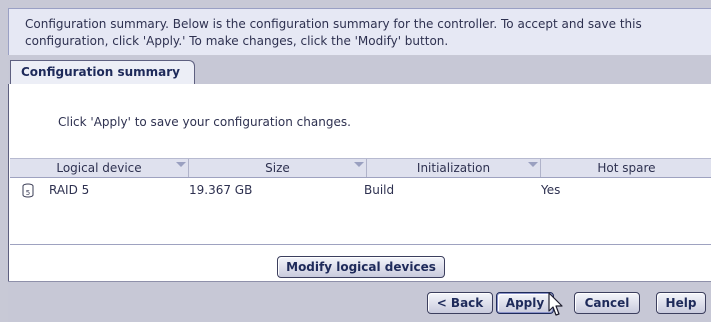 The width and height of the screenshot is (711, 322). I want to click on modify-logical-devices-button: Modify logical devices, so click(361, 267).